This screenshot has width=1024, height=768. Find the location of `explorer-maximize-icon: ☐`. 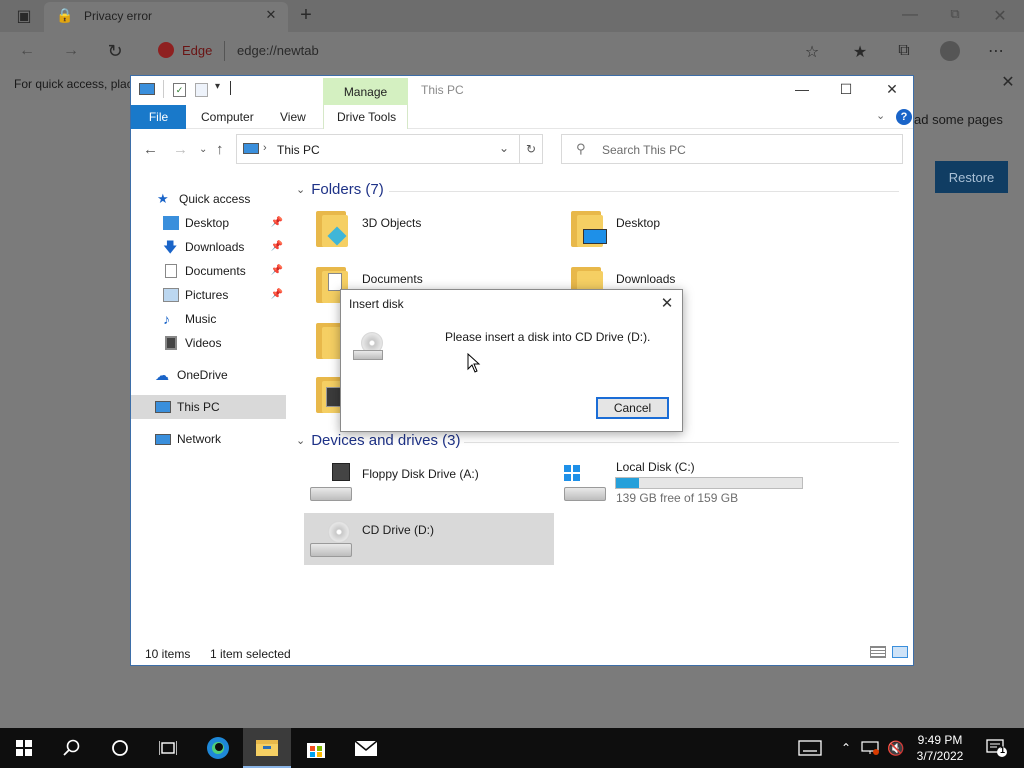

explorer-maximize-icon: ☐ is located at coordinates (846, 90).